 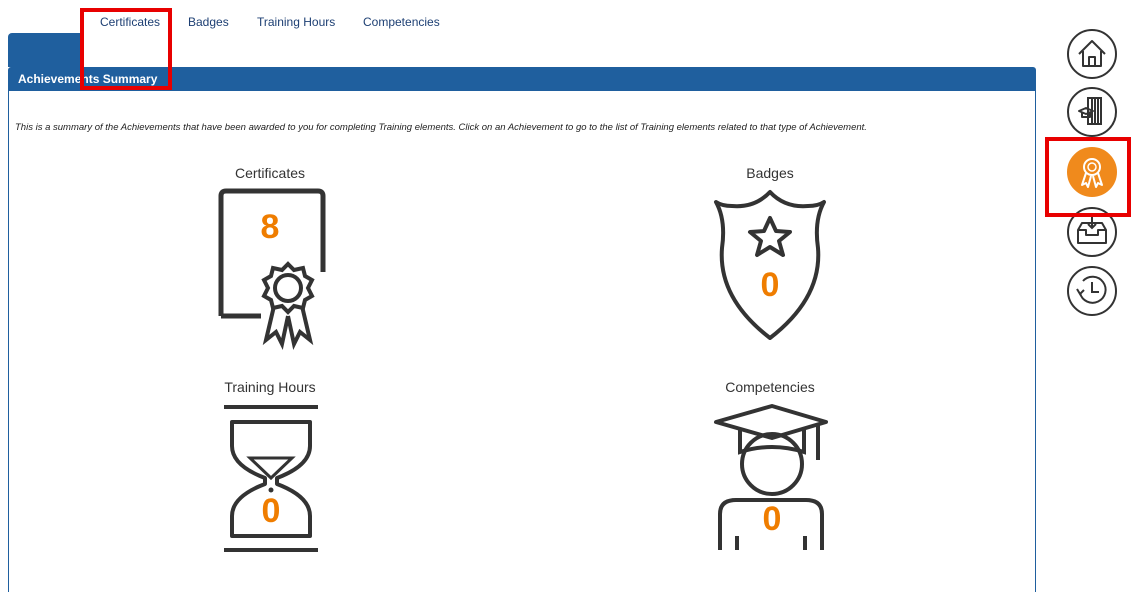 I want to click on tab-bar-background, so click(x=559, y=50).